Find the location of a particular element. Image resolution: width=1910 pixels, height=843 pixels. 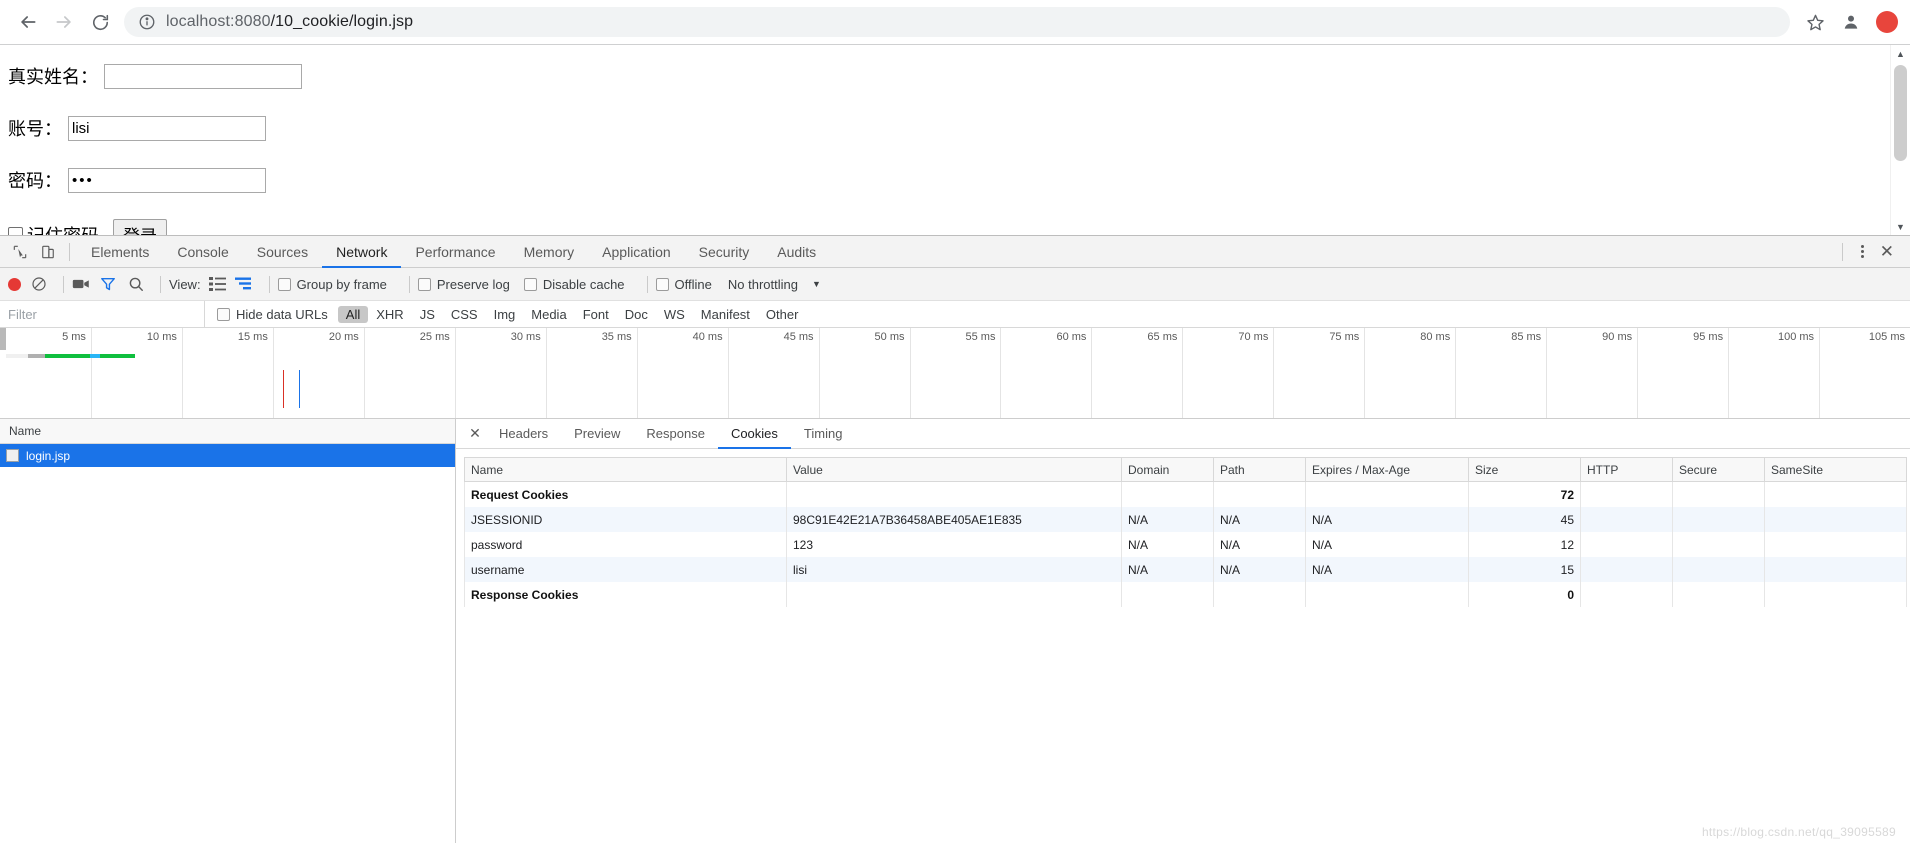

back-button is located at coordinates (28, 22).